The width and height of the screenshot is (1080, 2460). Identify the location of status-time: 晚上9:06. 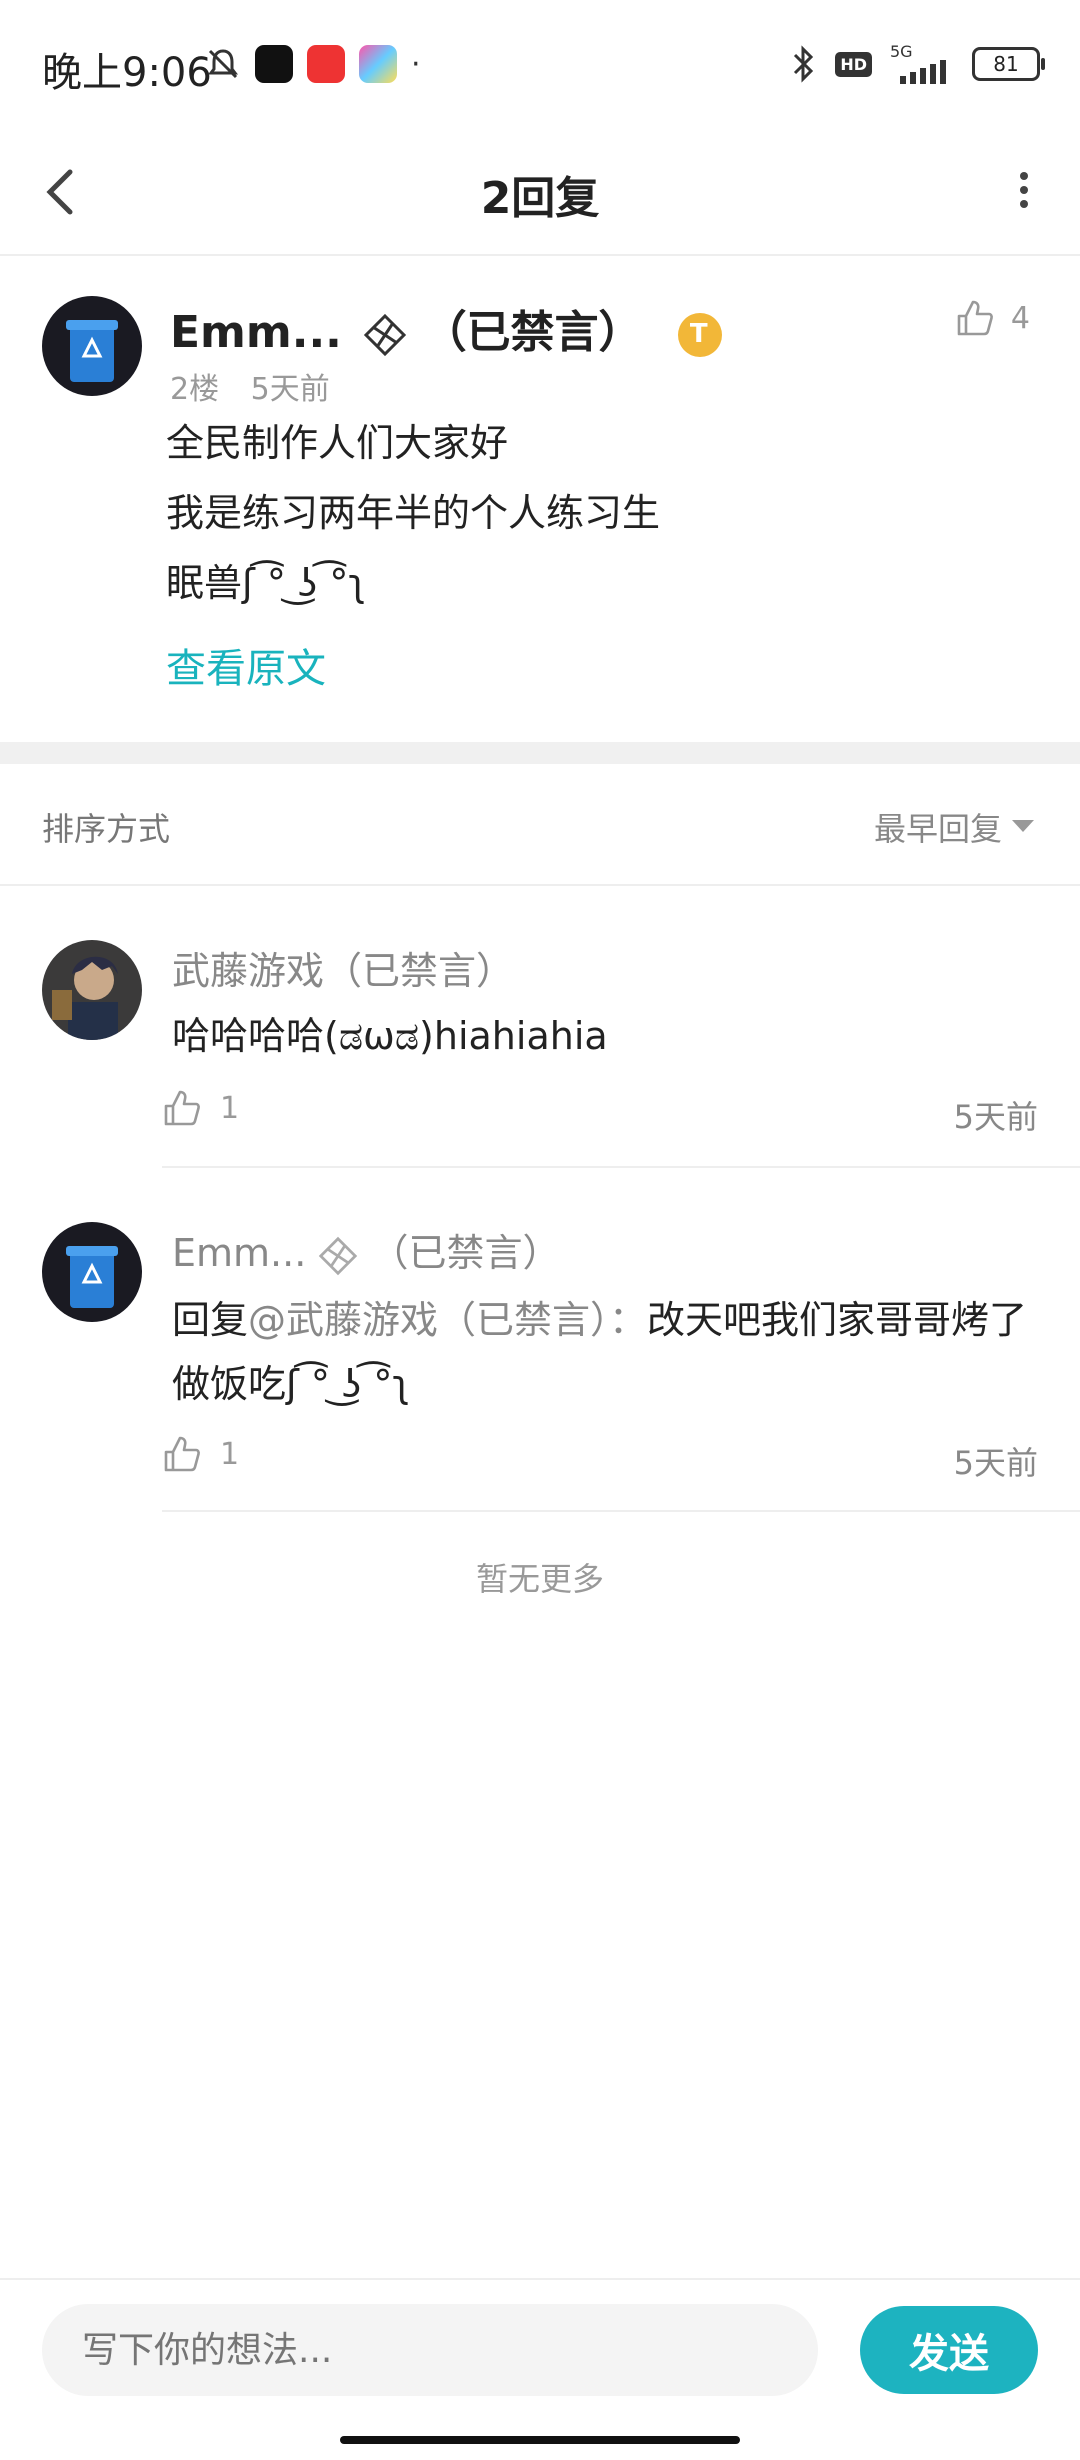
(127, 73).